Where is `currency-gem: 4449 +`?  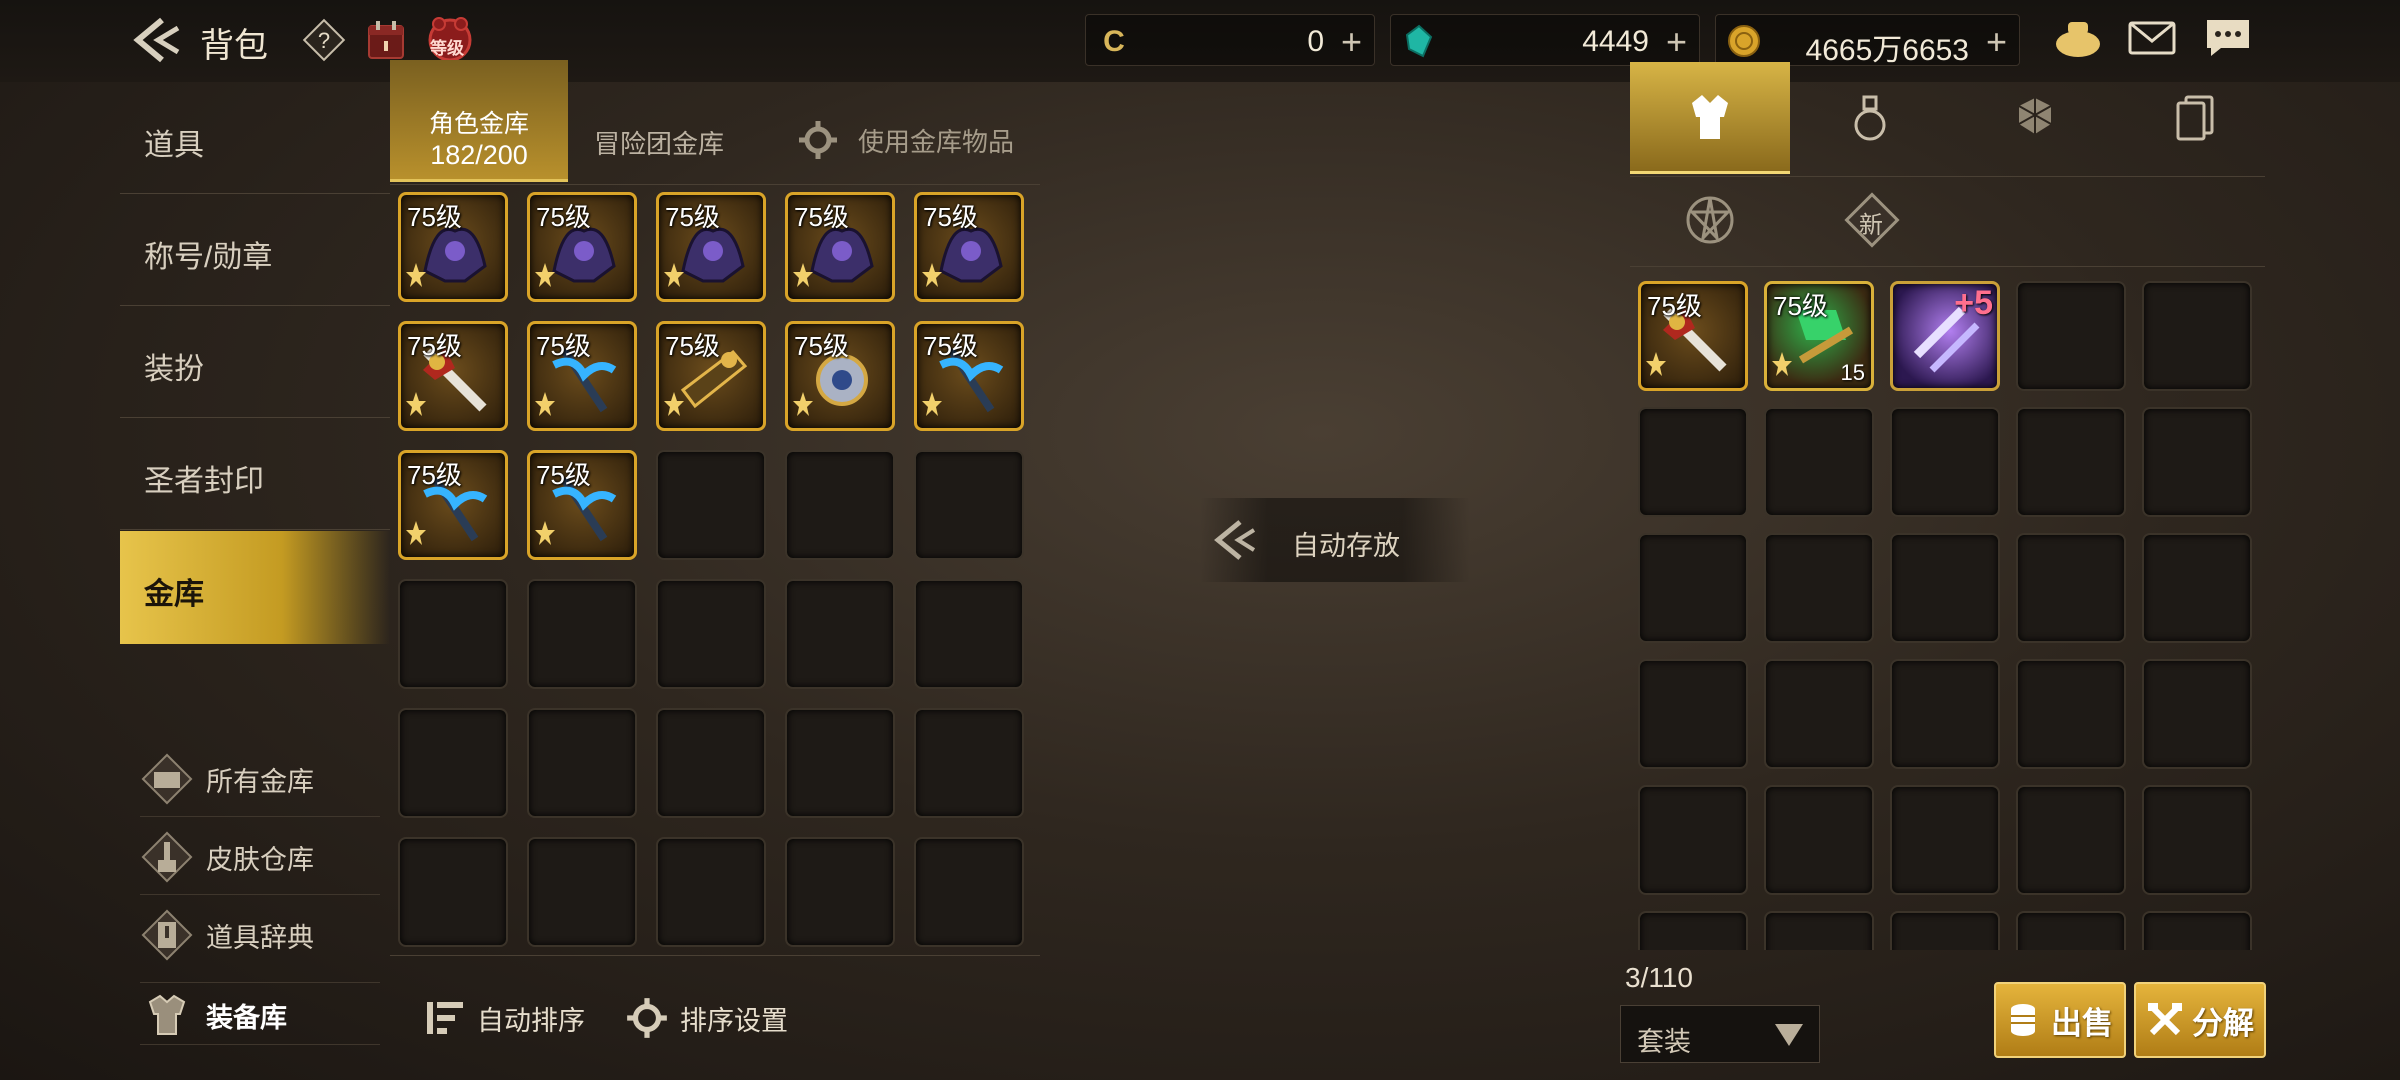 currency-gem: 4449 + is located at coordinates (1545, 40).